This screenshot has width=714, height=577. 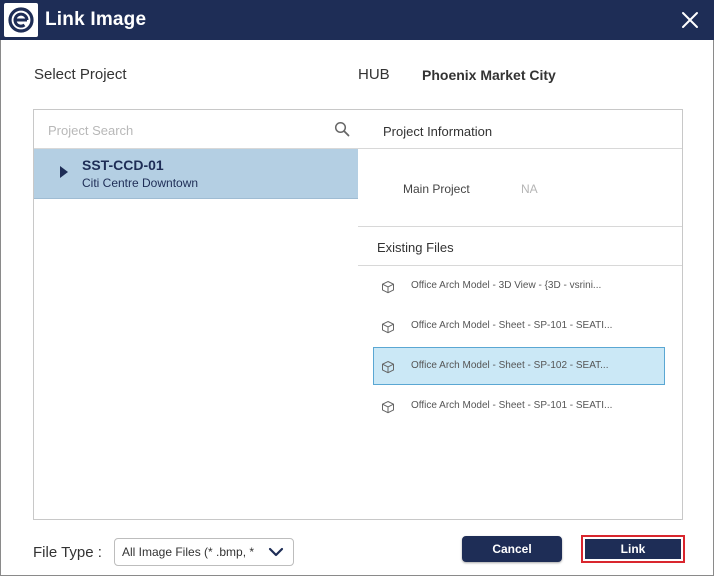 I want to click on link-button-focus-ring: Link, so click(x=633, y=549).